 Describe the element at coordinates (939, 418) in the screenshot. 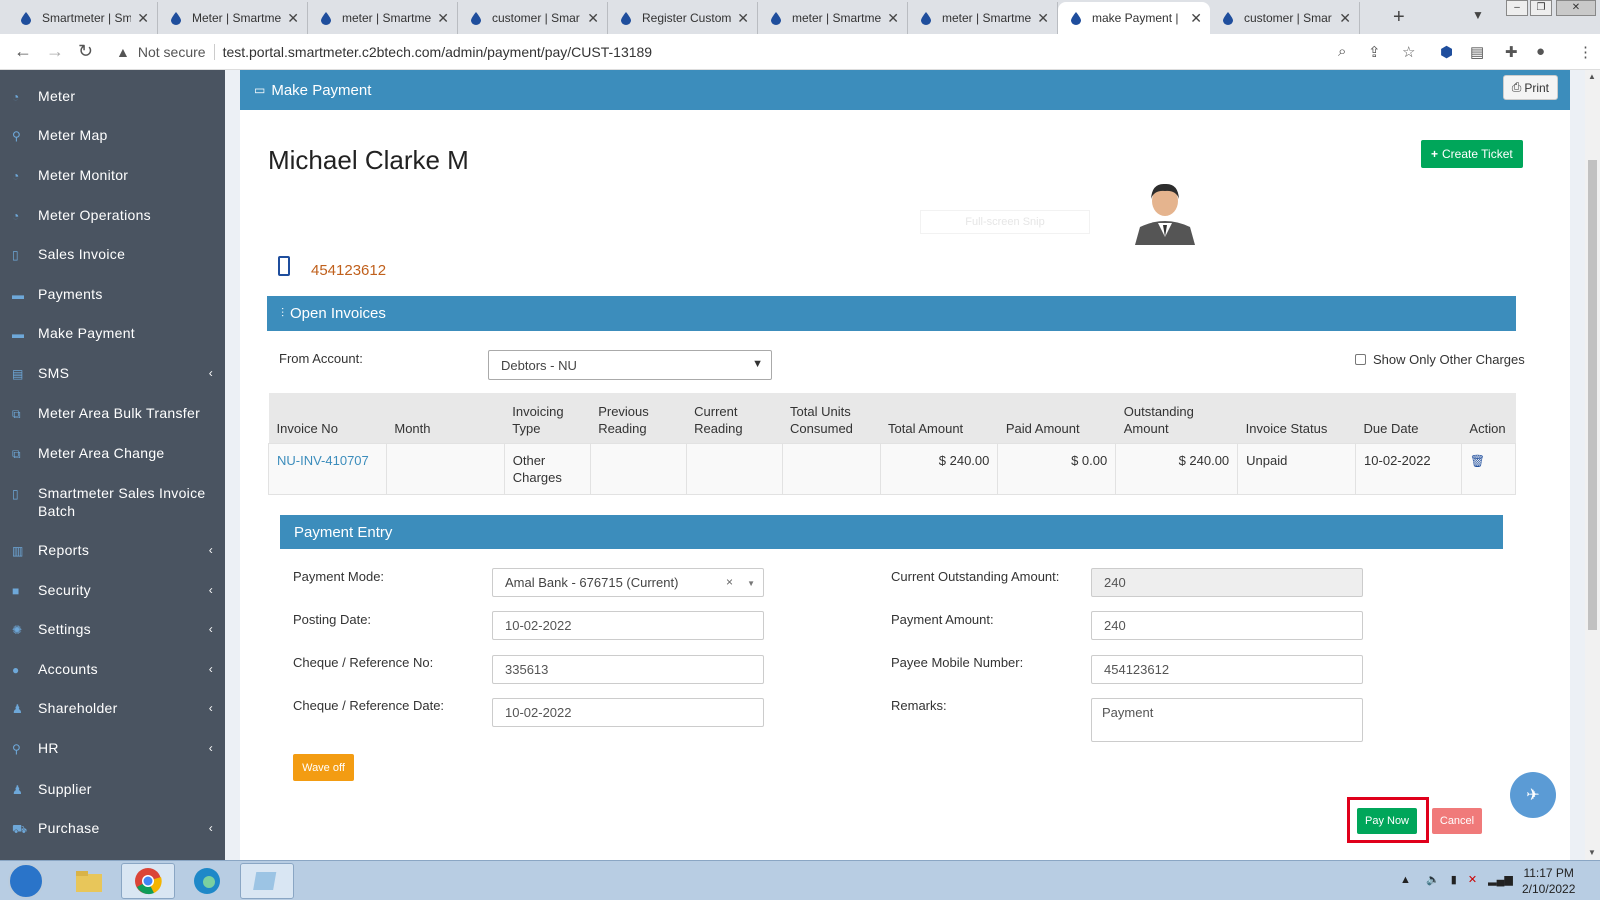

I see `column-header: Total Amount` at that location.